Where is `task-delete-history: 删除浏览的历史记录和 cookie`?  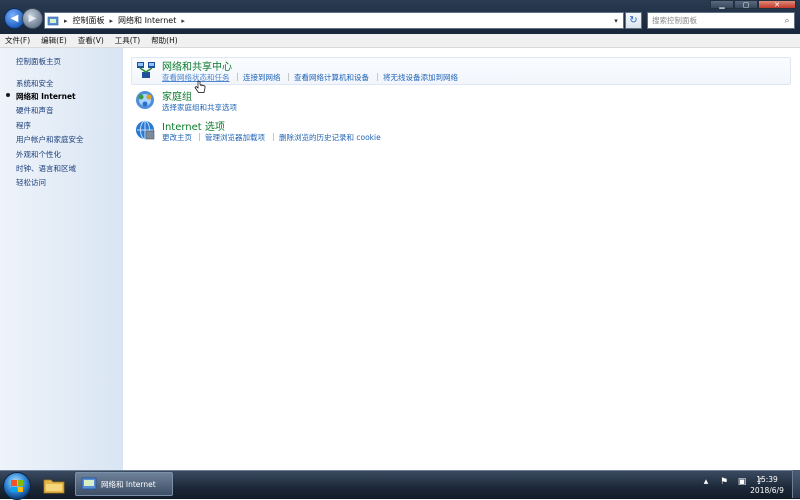
task-delete-history: 删除浏览的历史记录和 cookie is located at coordinates (330, 137).